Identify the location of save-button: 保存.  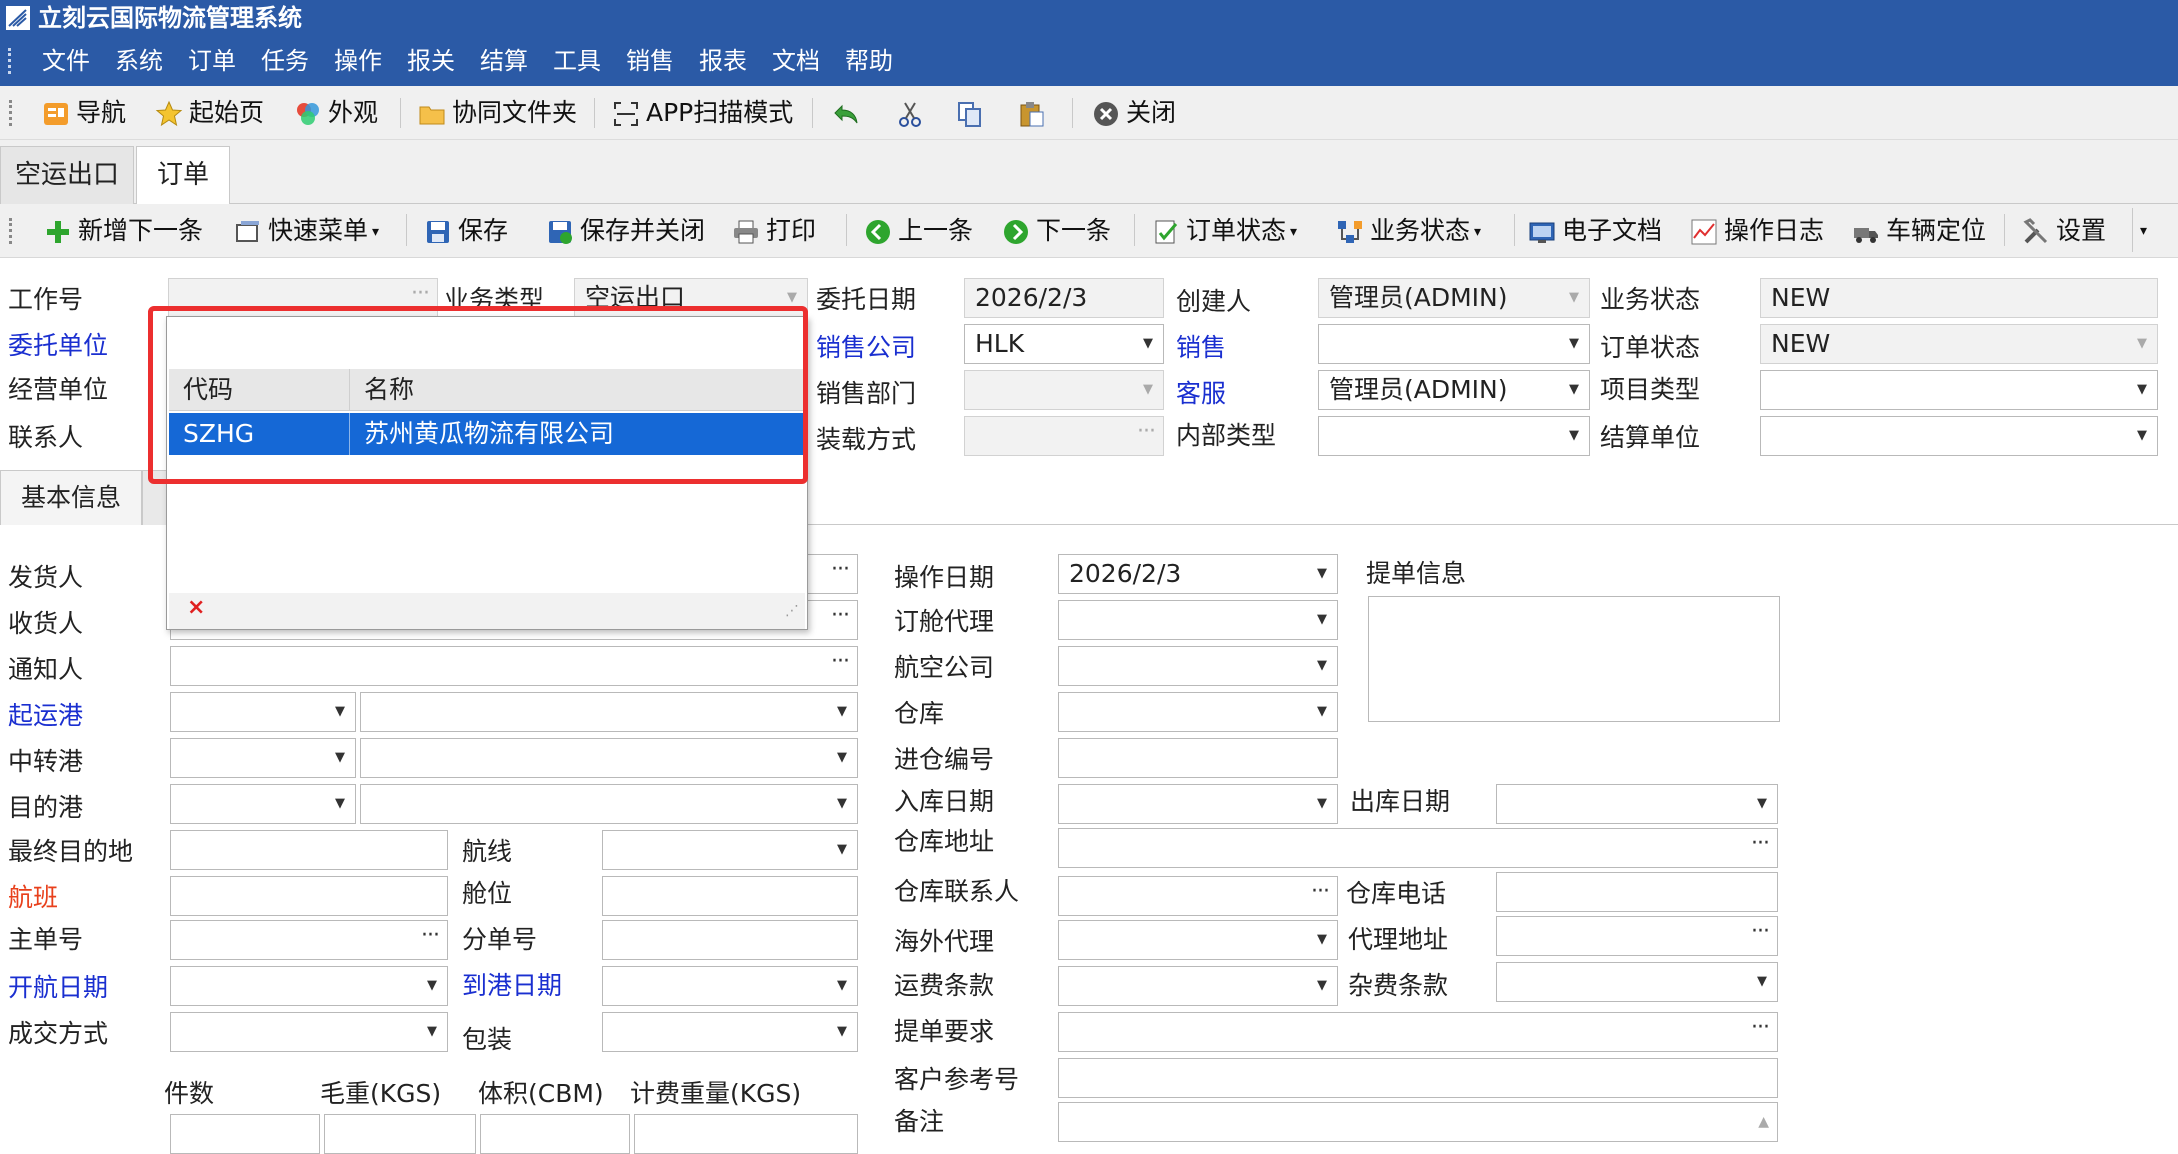
(466, 231).